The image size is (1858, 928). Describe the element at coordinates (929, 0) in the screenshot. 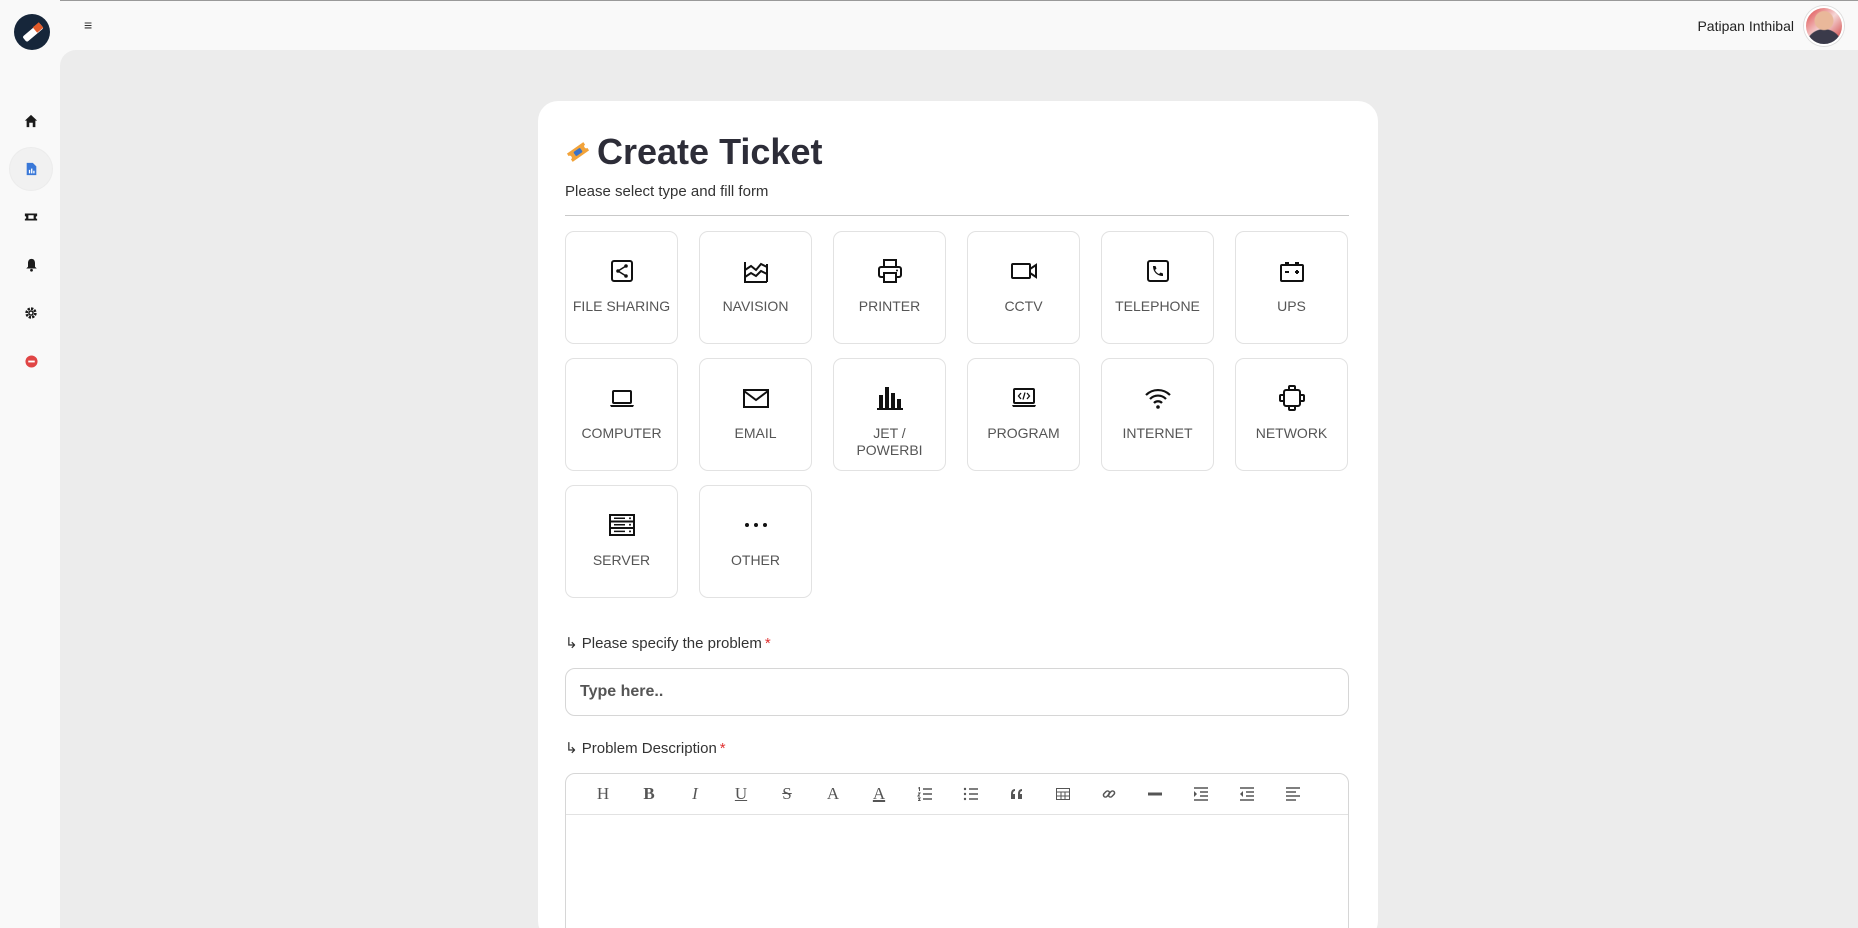

I see `top-border` at that location.